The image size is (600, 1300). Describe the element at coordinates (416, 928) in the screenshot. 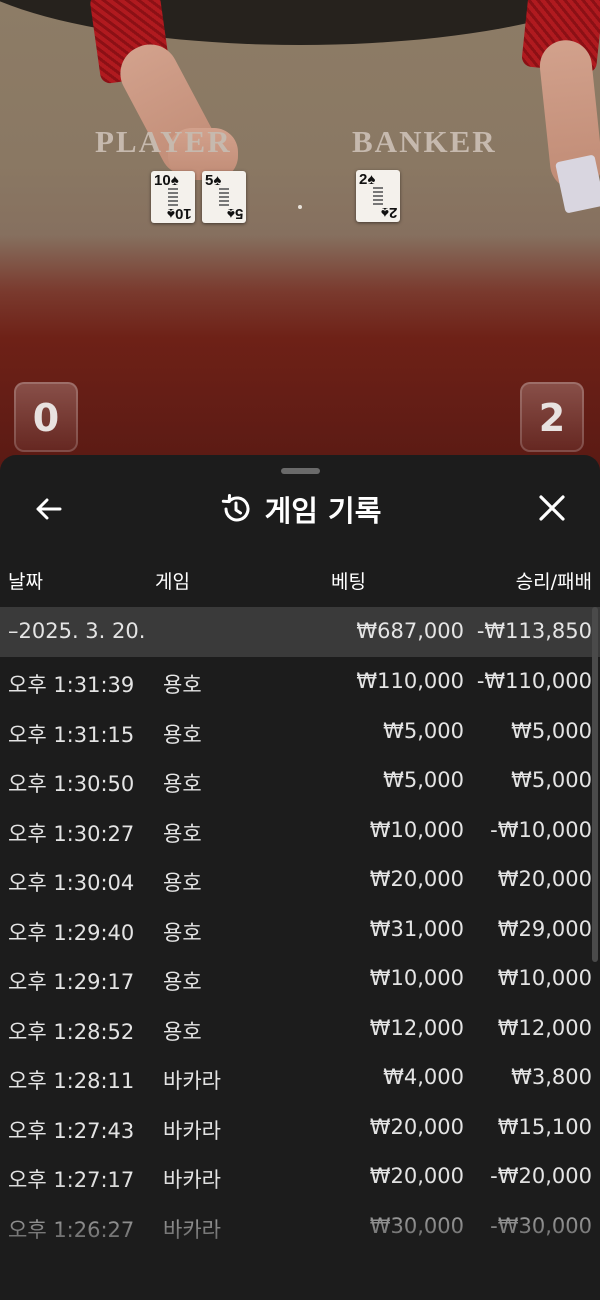

I see `row-bet: ₩31,000` at that location.